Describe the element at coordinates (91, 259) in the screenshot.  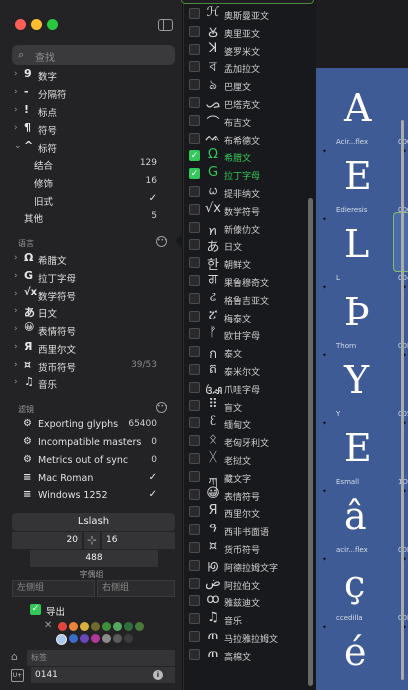
I see `language-greek: › Ω 希腊文` at that location.